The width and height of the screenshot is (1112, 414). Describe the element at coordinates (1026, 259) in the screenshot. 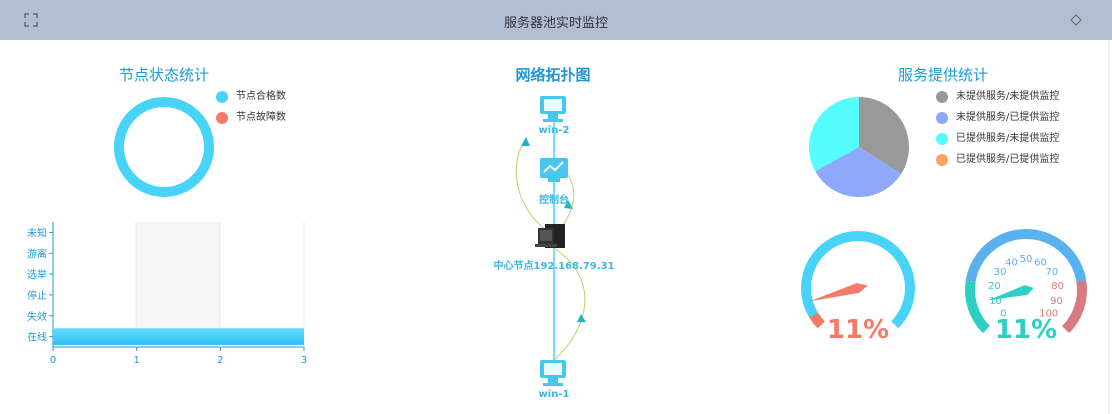

I see `gauge-tick-label: 50` at that location.